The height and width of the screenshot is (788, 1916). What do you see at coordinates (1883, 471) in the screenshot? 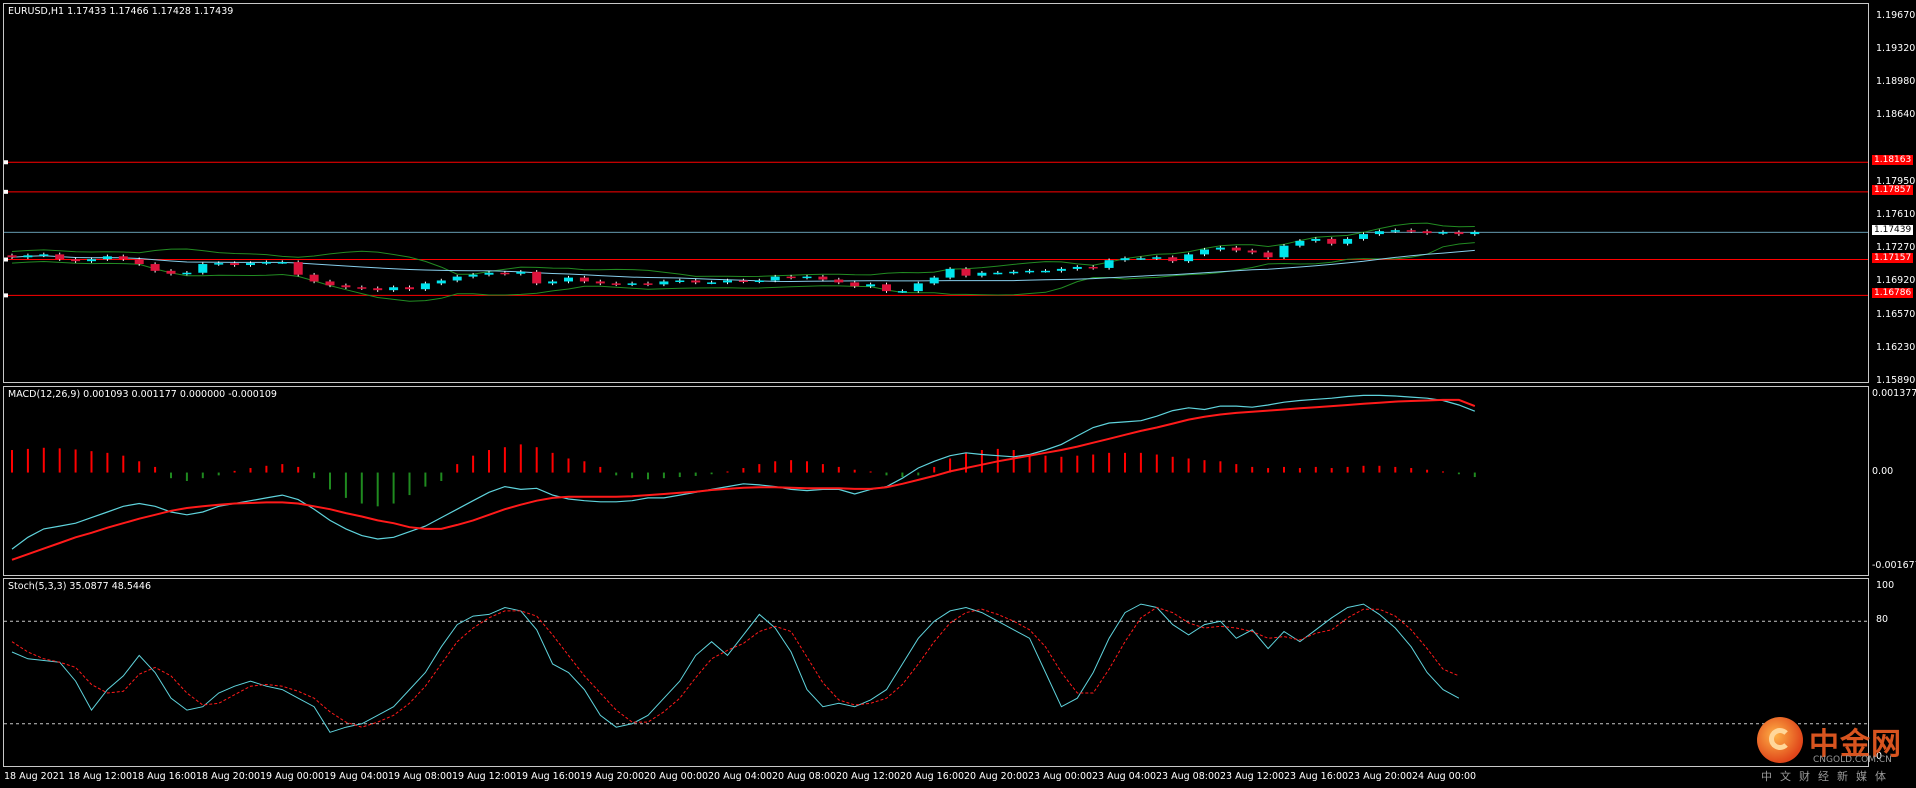
I see `macd-tick-label: 0.00` at bounding box center [1883, 471].